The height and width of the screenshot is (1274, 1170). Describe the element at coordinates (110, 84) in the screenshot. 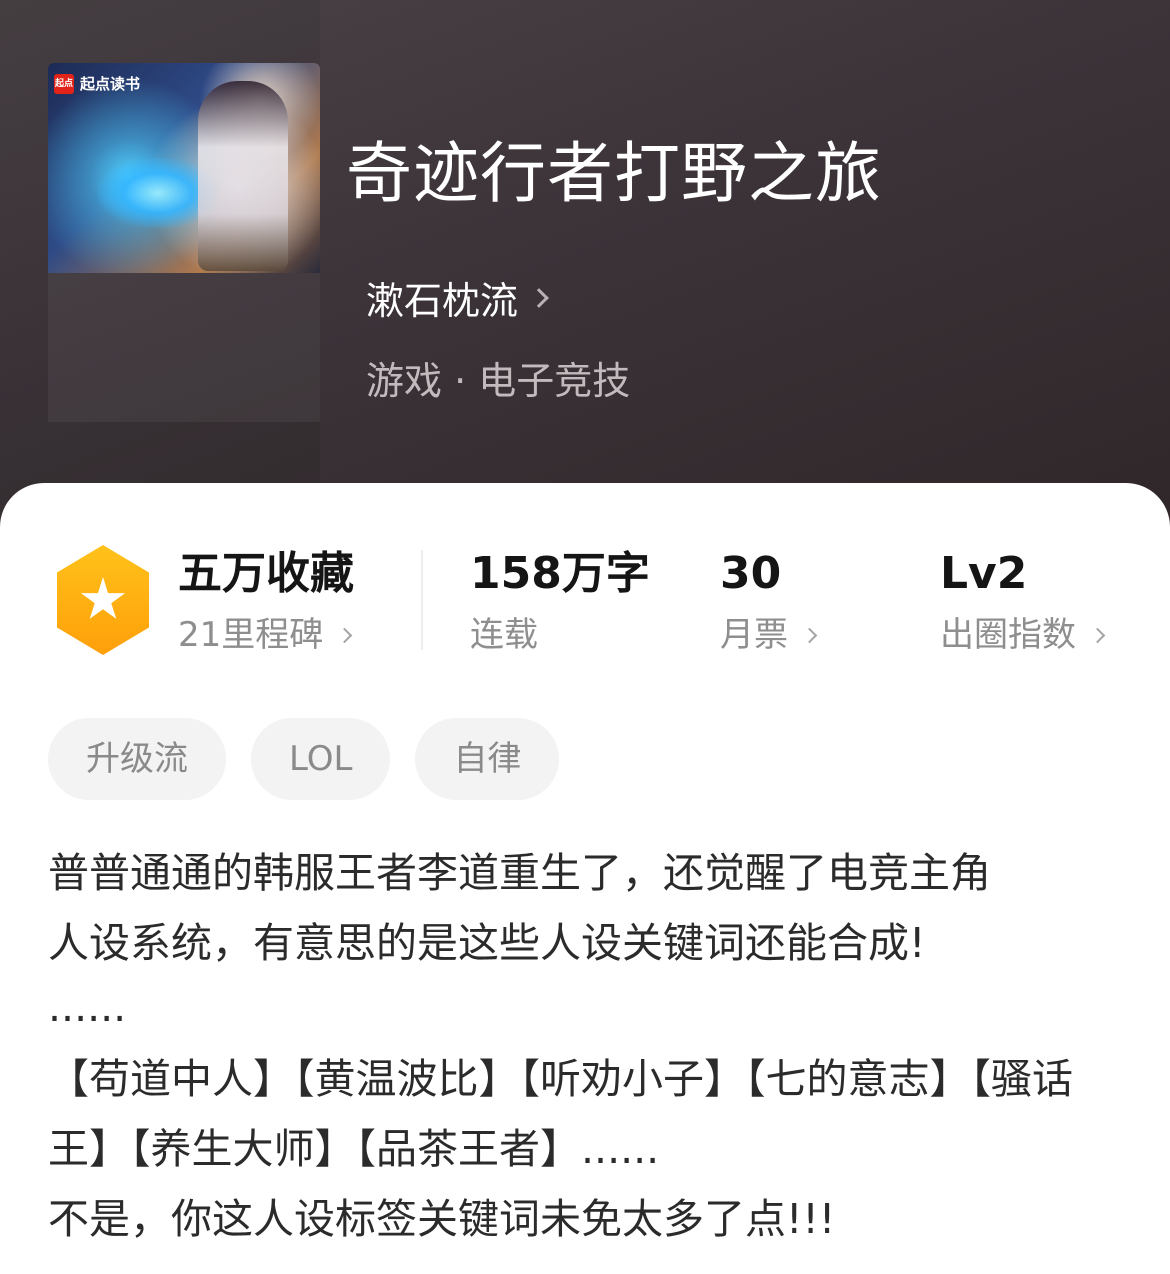

I see `cover-brand-text: 起点读书` at that location.